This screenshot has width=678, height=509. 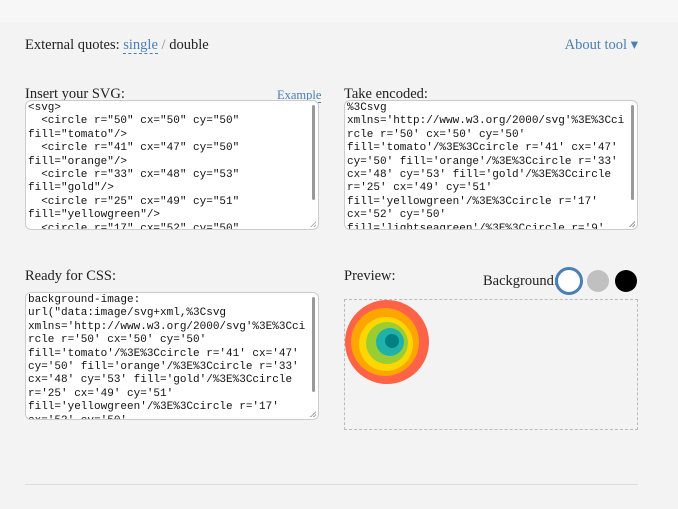 I want to click on external-quotes-toggle: External quotes: single / double, so click(x=117, y=45).